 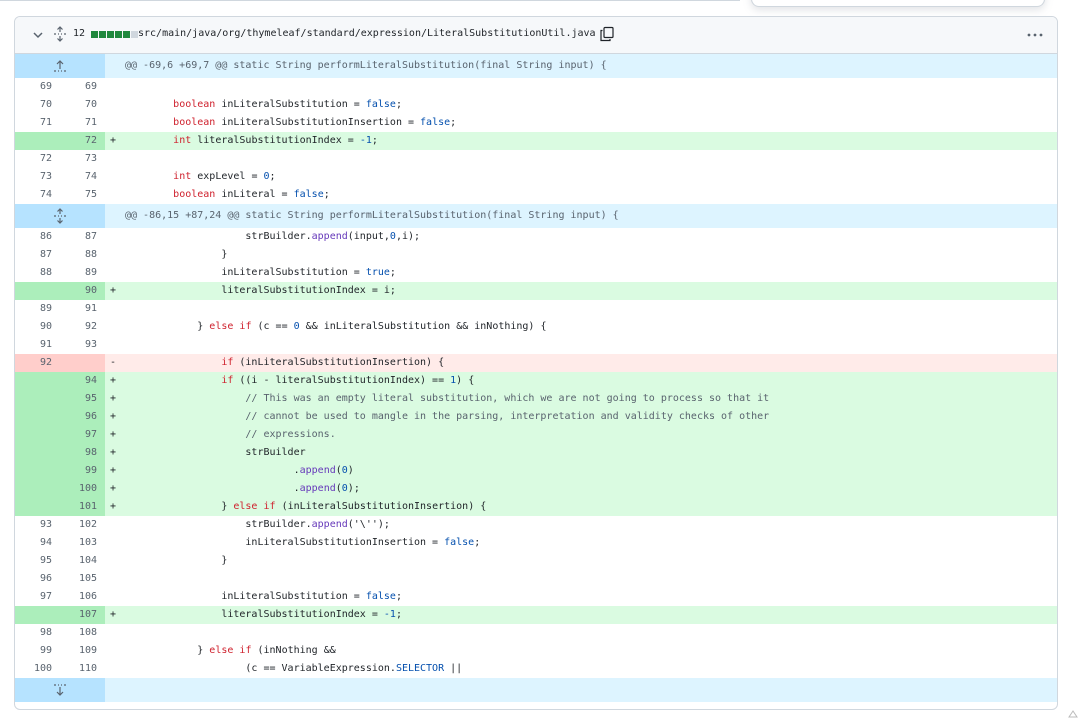 What do you see at coordinates (536, 690) in the screenshot?
I see `hunk-header` at bounding box center [536, 690].